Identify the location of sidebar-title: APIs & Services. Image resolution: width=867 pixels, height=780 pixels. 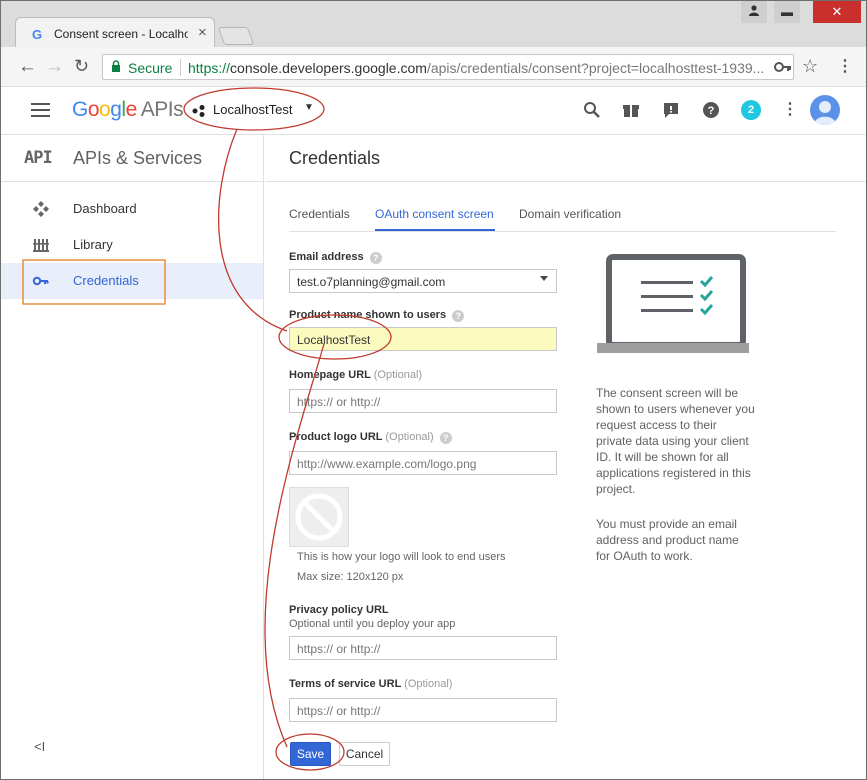
(138, 158).